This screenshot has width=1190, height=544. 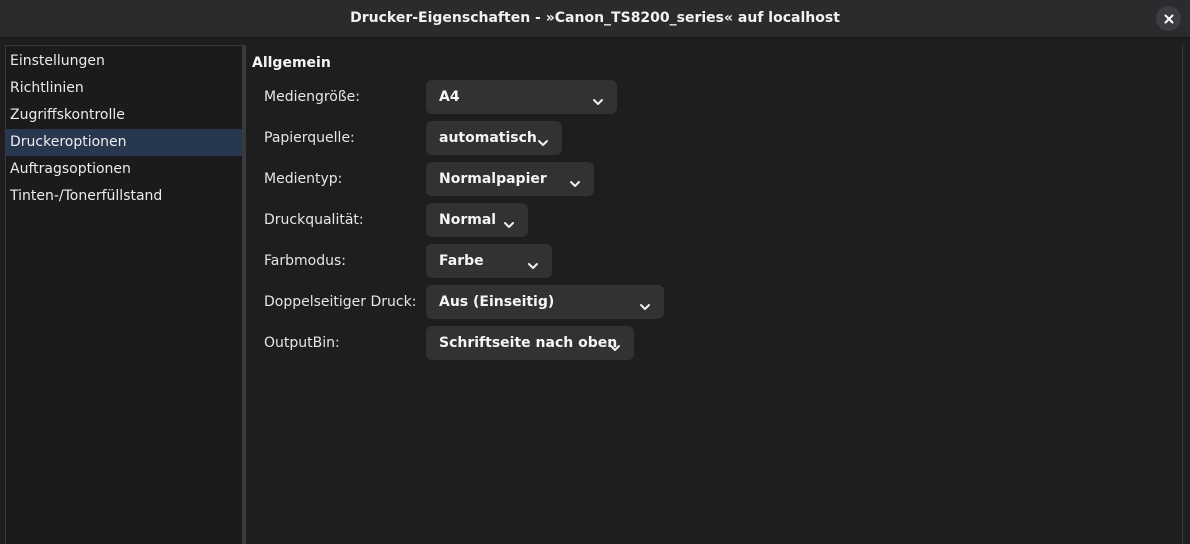 What do you see at coordinates (314, 220) in the screenshot?
I see `print-quality-label: Druckqualität:` at bounding box center [314, 220].